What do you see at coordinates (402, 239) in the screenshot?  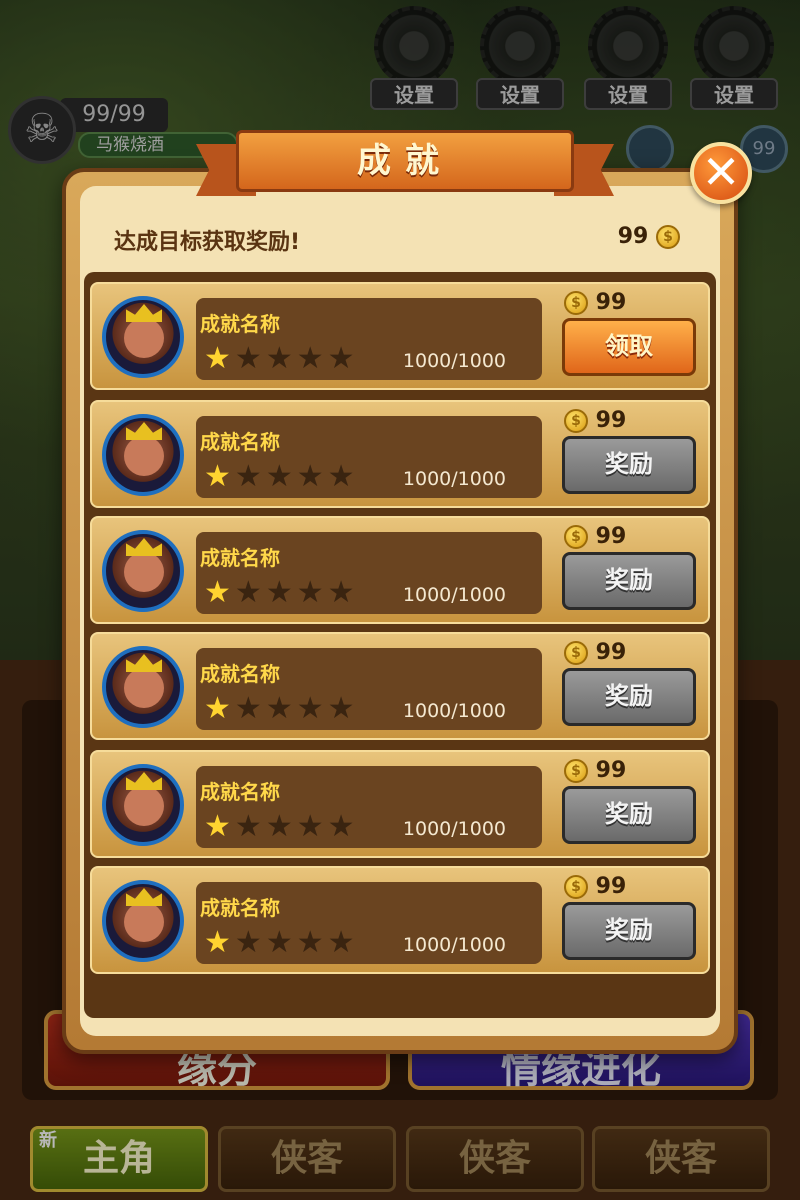 I see `dialog-info-bar: 达成目标获取奖励! 99 $` at bounding box center [402, 239].